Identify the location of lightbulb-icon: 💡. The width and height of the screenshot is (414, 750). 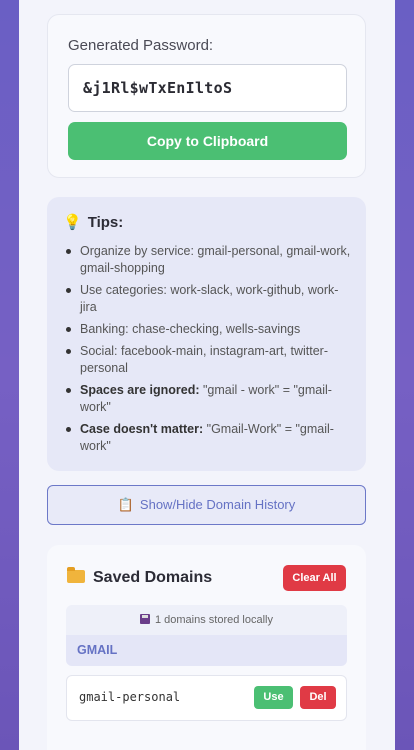
(72, 222).